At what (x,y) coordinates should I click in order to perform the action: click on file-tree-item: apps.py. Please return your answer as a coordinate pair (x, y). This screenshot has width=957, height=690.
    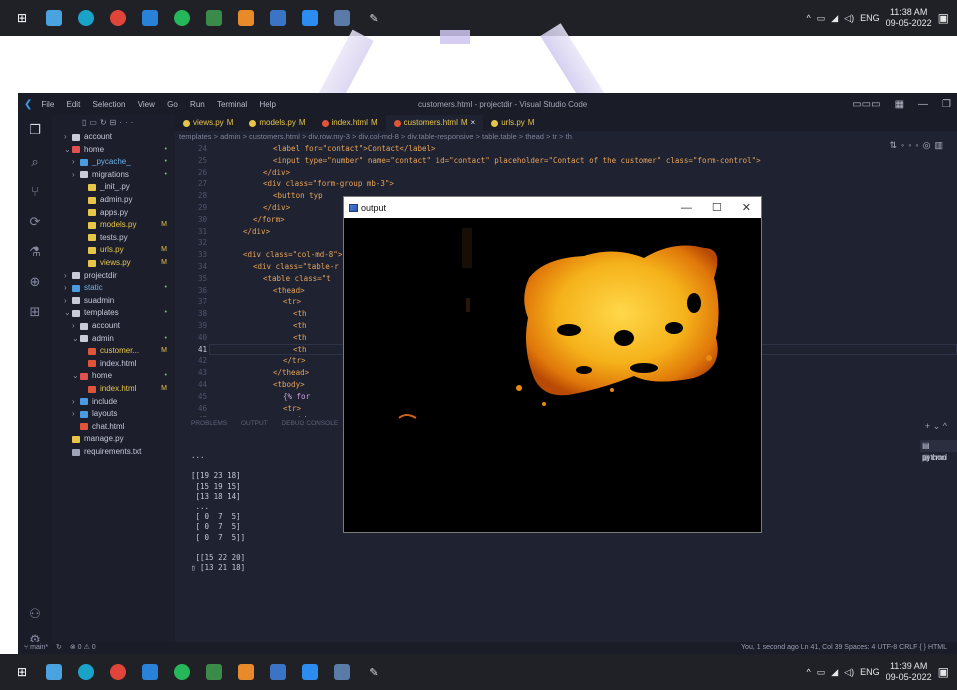
    Looking at the image, I should click on (113, 213).